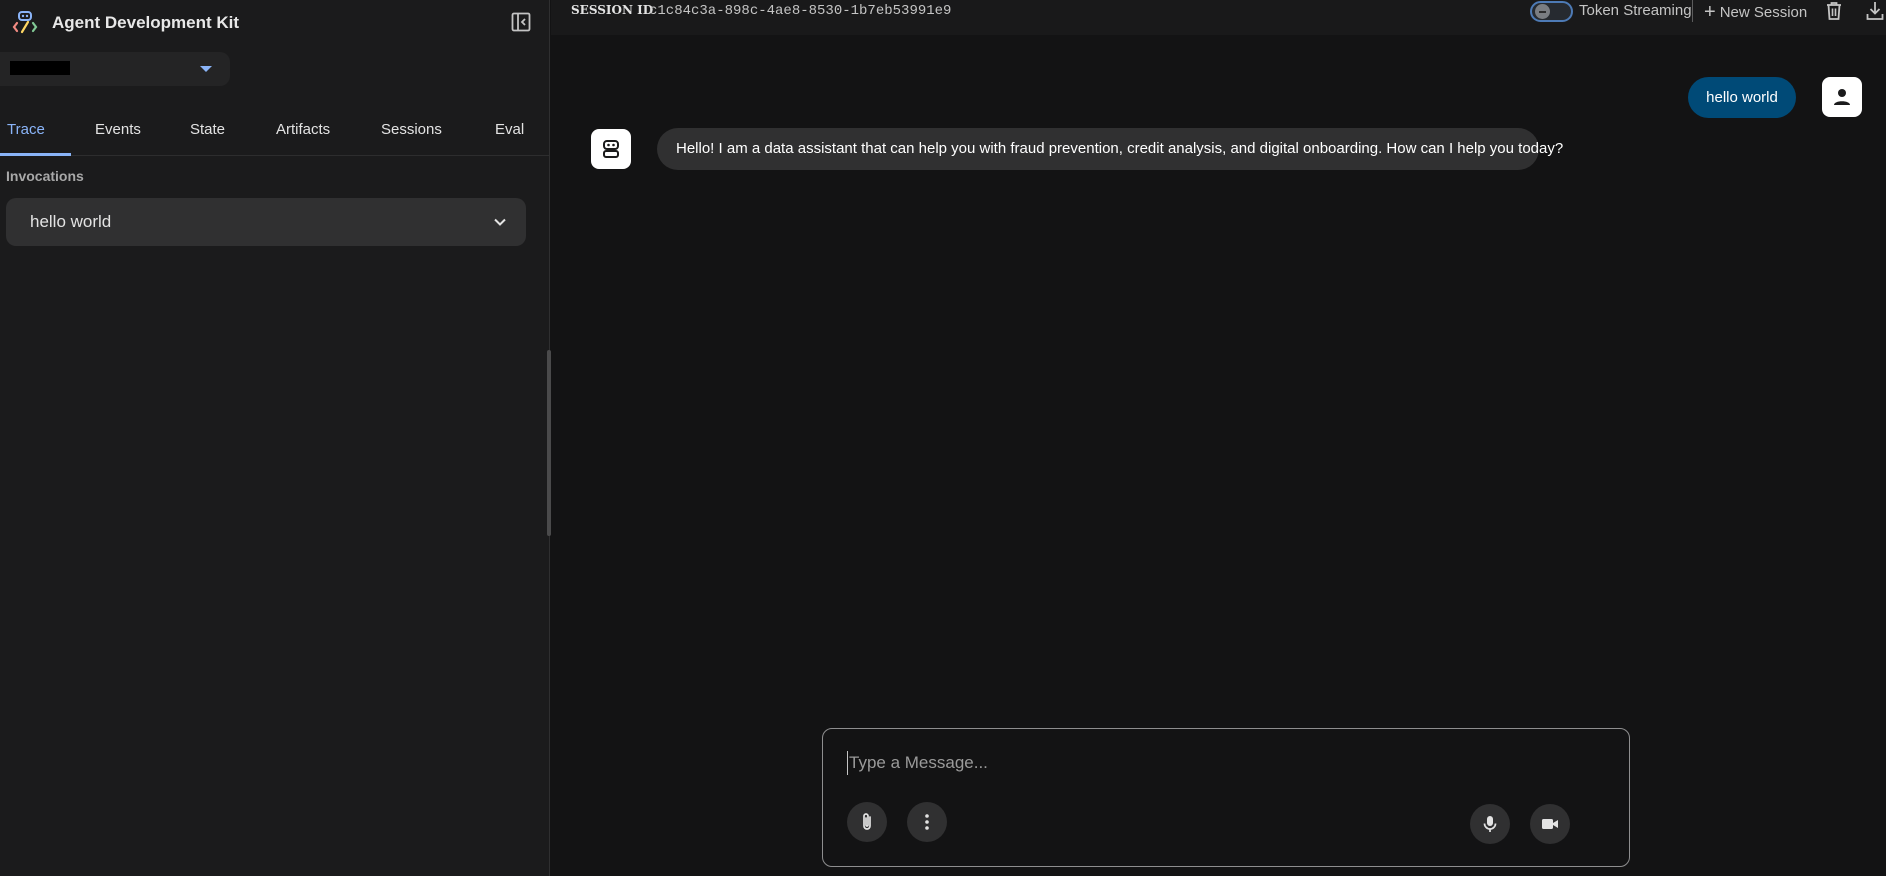 Image resolution: width=1886 pixels, height=876 pixels. Describe the element at coordinates (1226, 797) in the screenshot. I see `message-composer` at that location.